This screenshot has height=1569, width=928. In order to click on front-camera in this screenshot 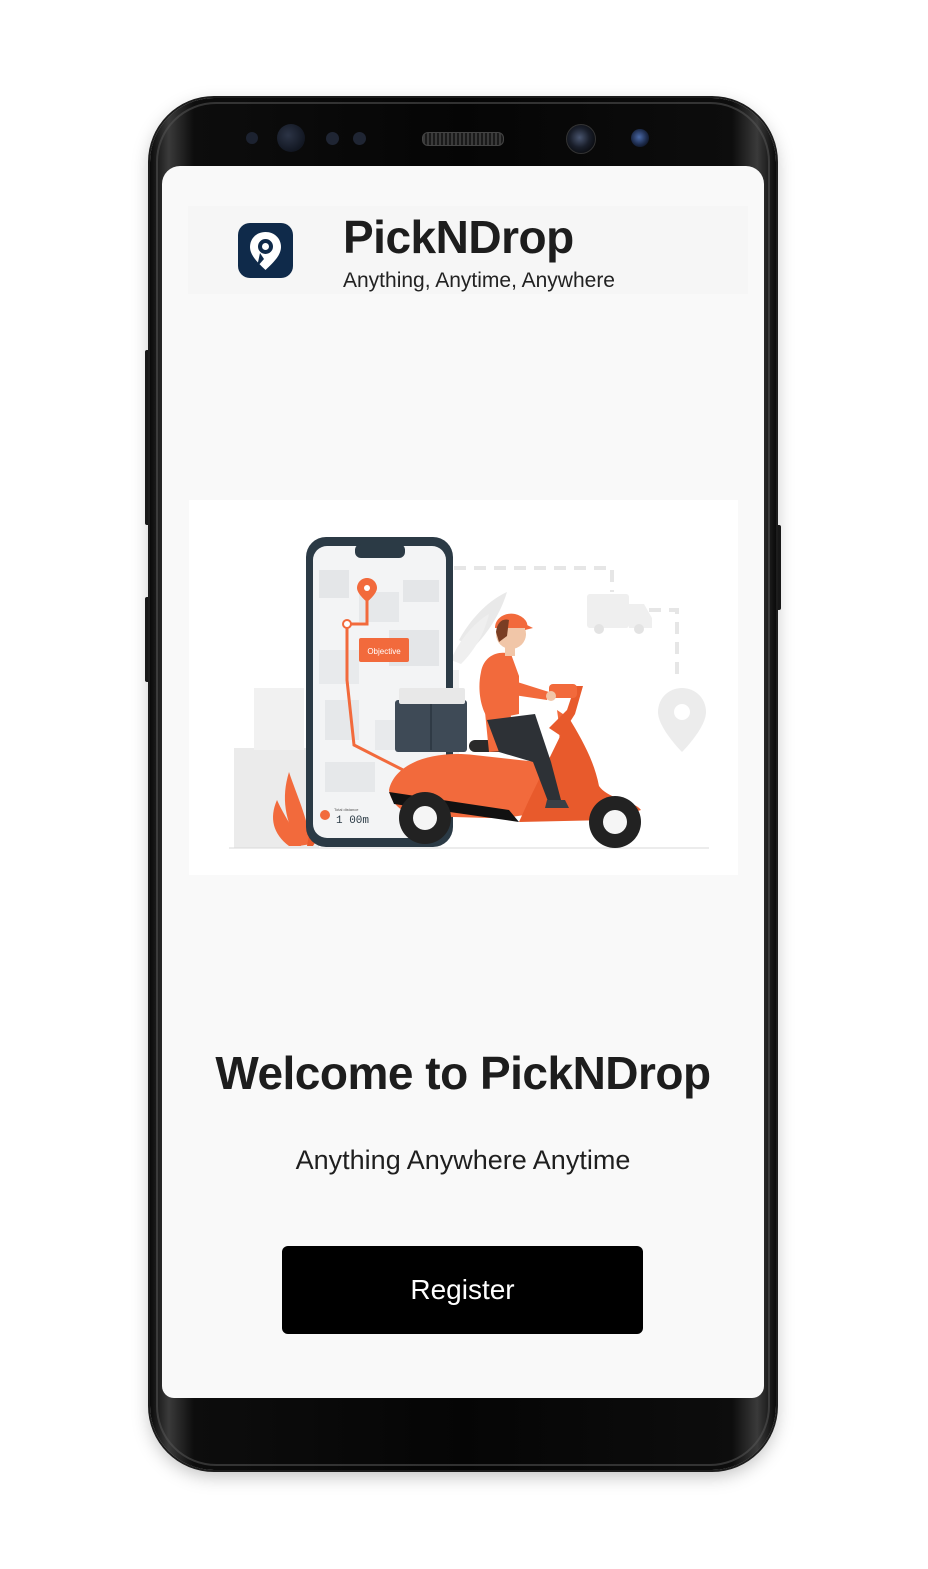, I will do `click(581, 139)`.